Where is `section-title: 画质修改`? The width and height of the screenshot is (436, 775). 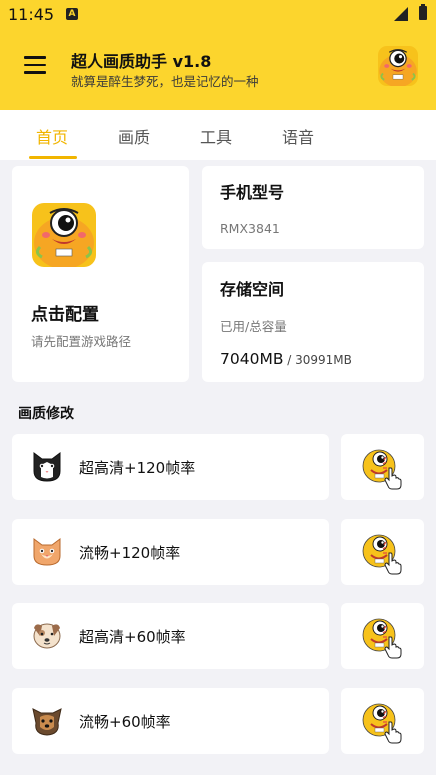 section-title: 画质修改 is located at coordinates (46, 414).